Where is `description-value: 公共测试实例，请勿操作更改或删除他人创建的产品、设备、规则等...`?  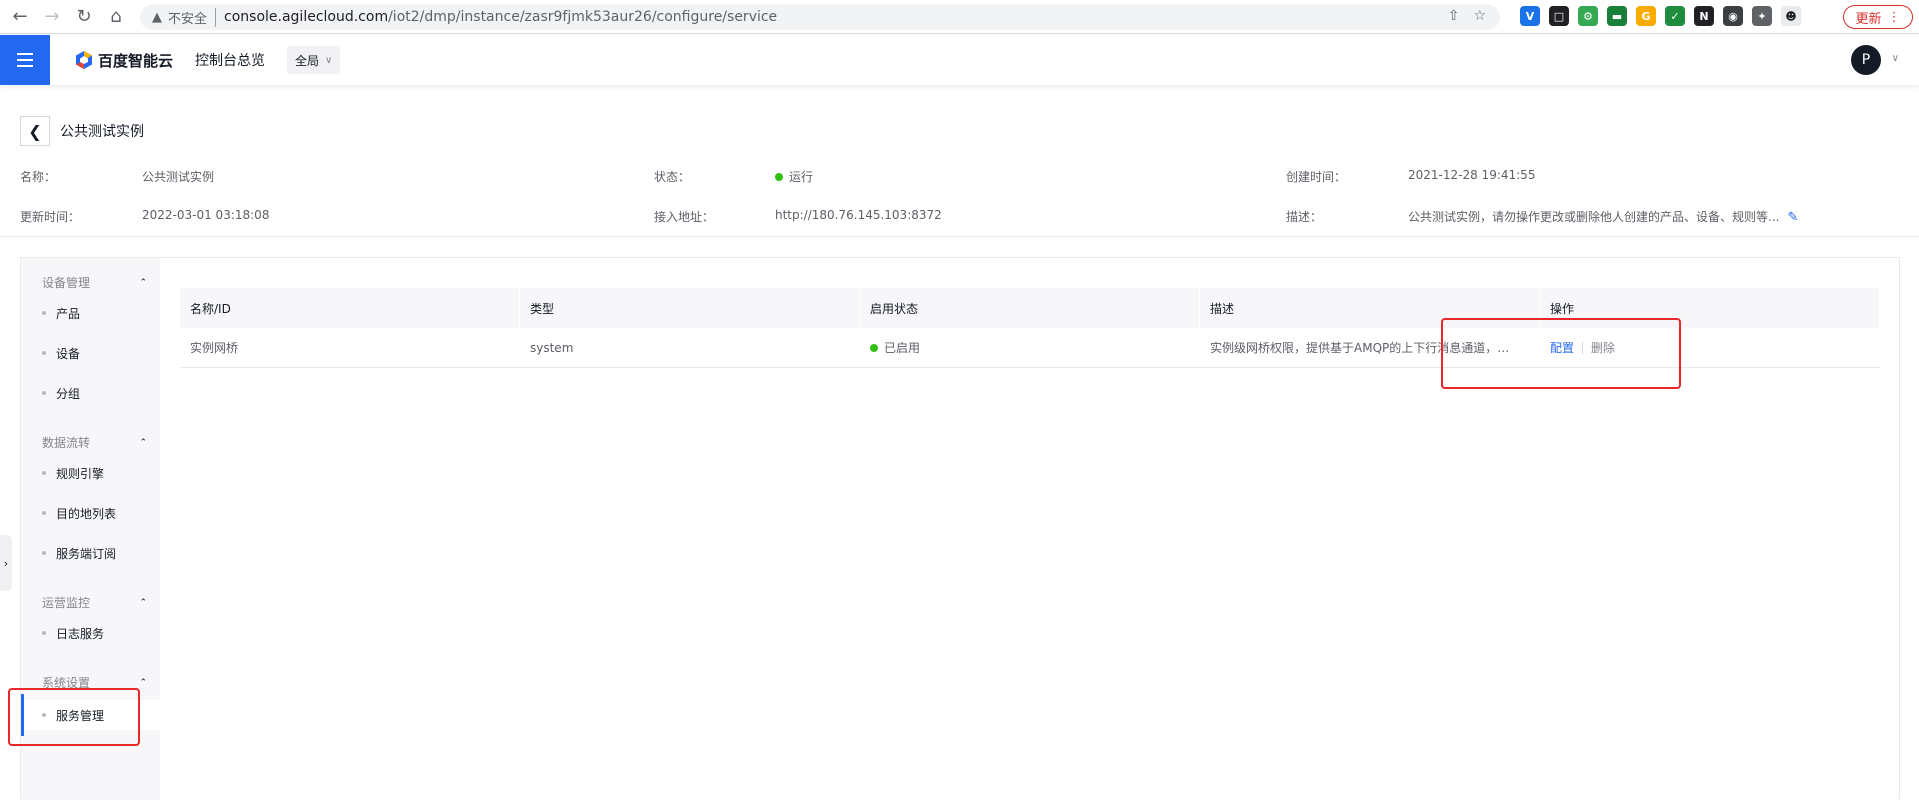 description-value: 公共测试实例，请勿操作更改或删除他人创建的产品、设备、规则等... is located at coordinates (1594, 217).